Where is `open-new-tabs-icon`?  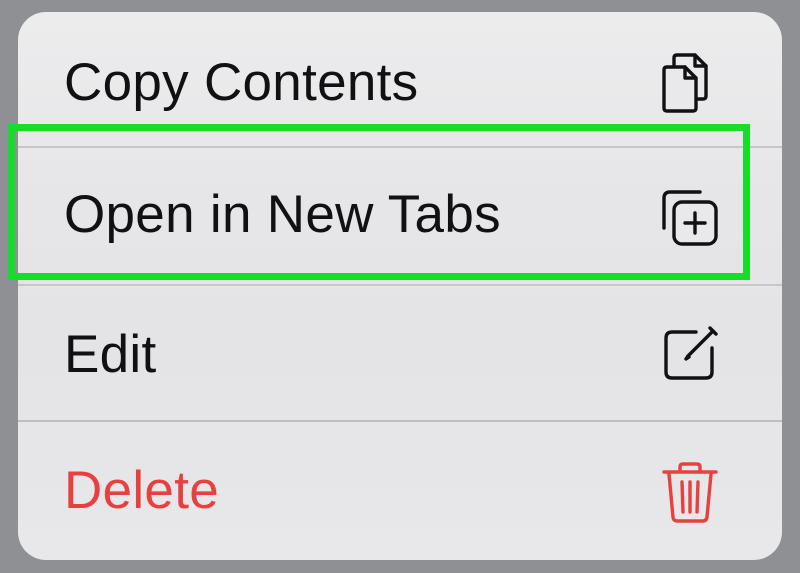 open-new-tabs-icon is located at coordinates (690, 218).